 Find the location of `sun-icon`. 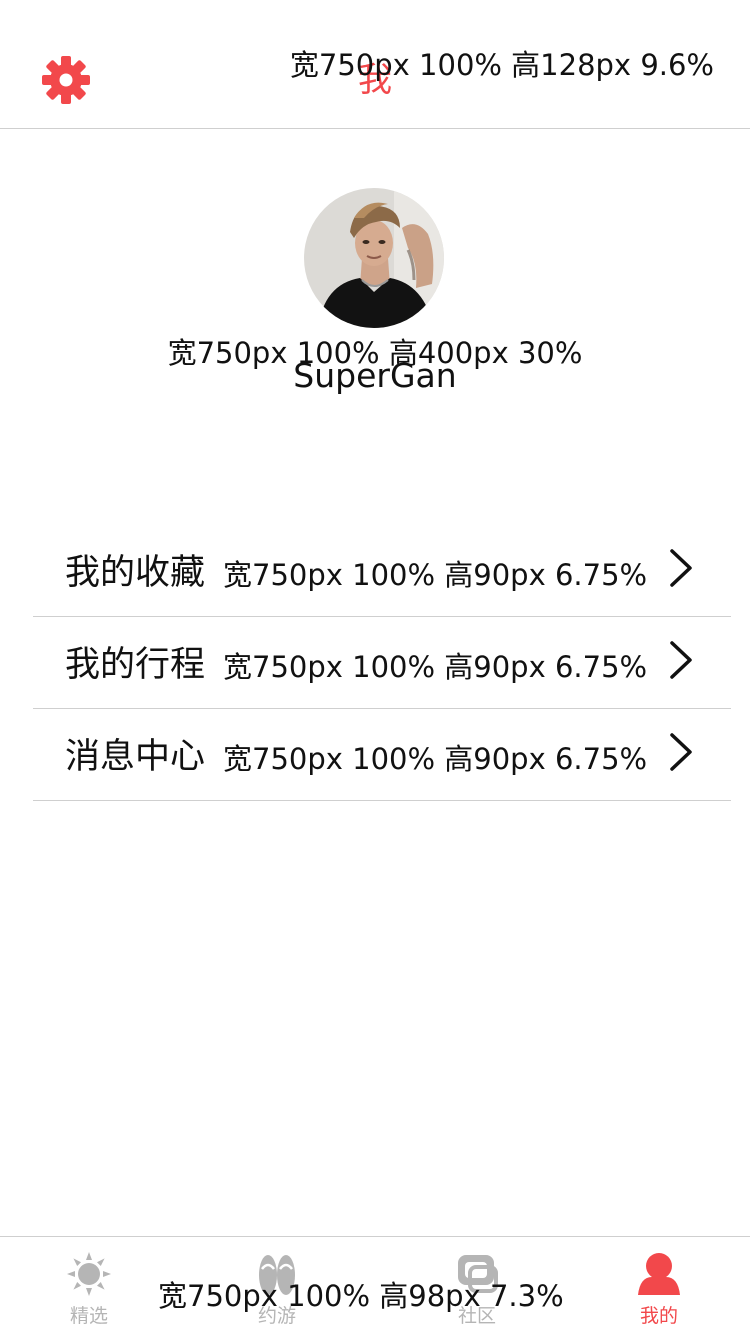

sun-icon is located at coordinates (89, 1274).